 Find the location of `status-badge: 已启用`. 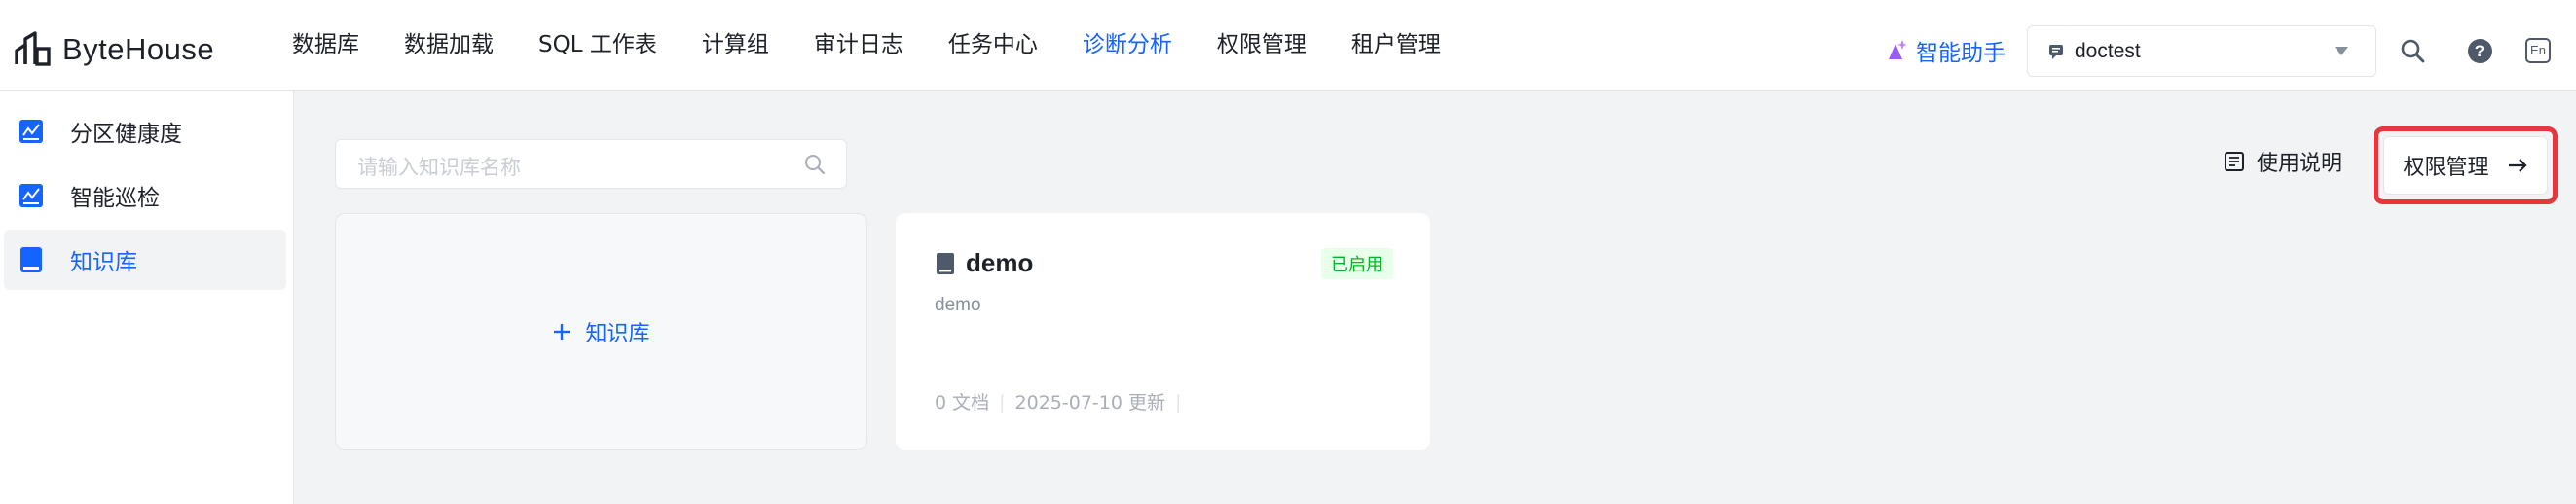

status-badge: 已启用 is located at coordinates (1357, 263).